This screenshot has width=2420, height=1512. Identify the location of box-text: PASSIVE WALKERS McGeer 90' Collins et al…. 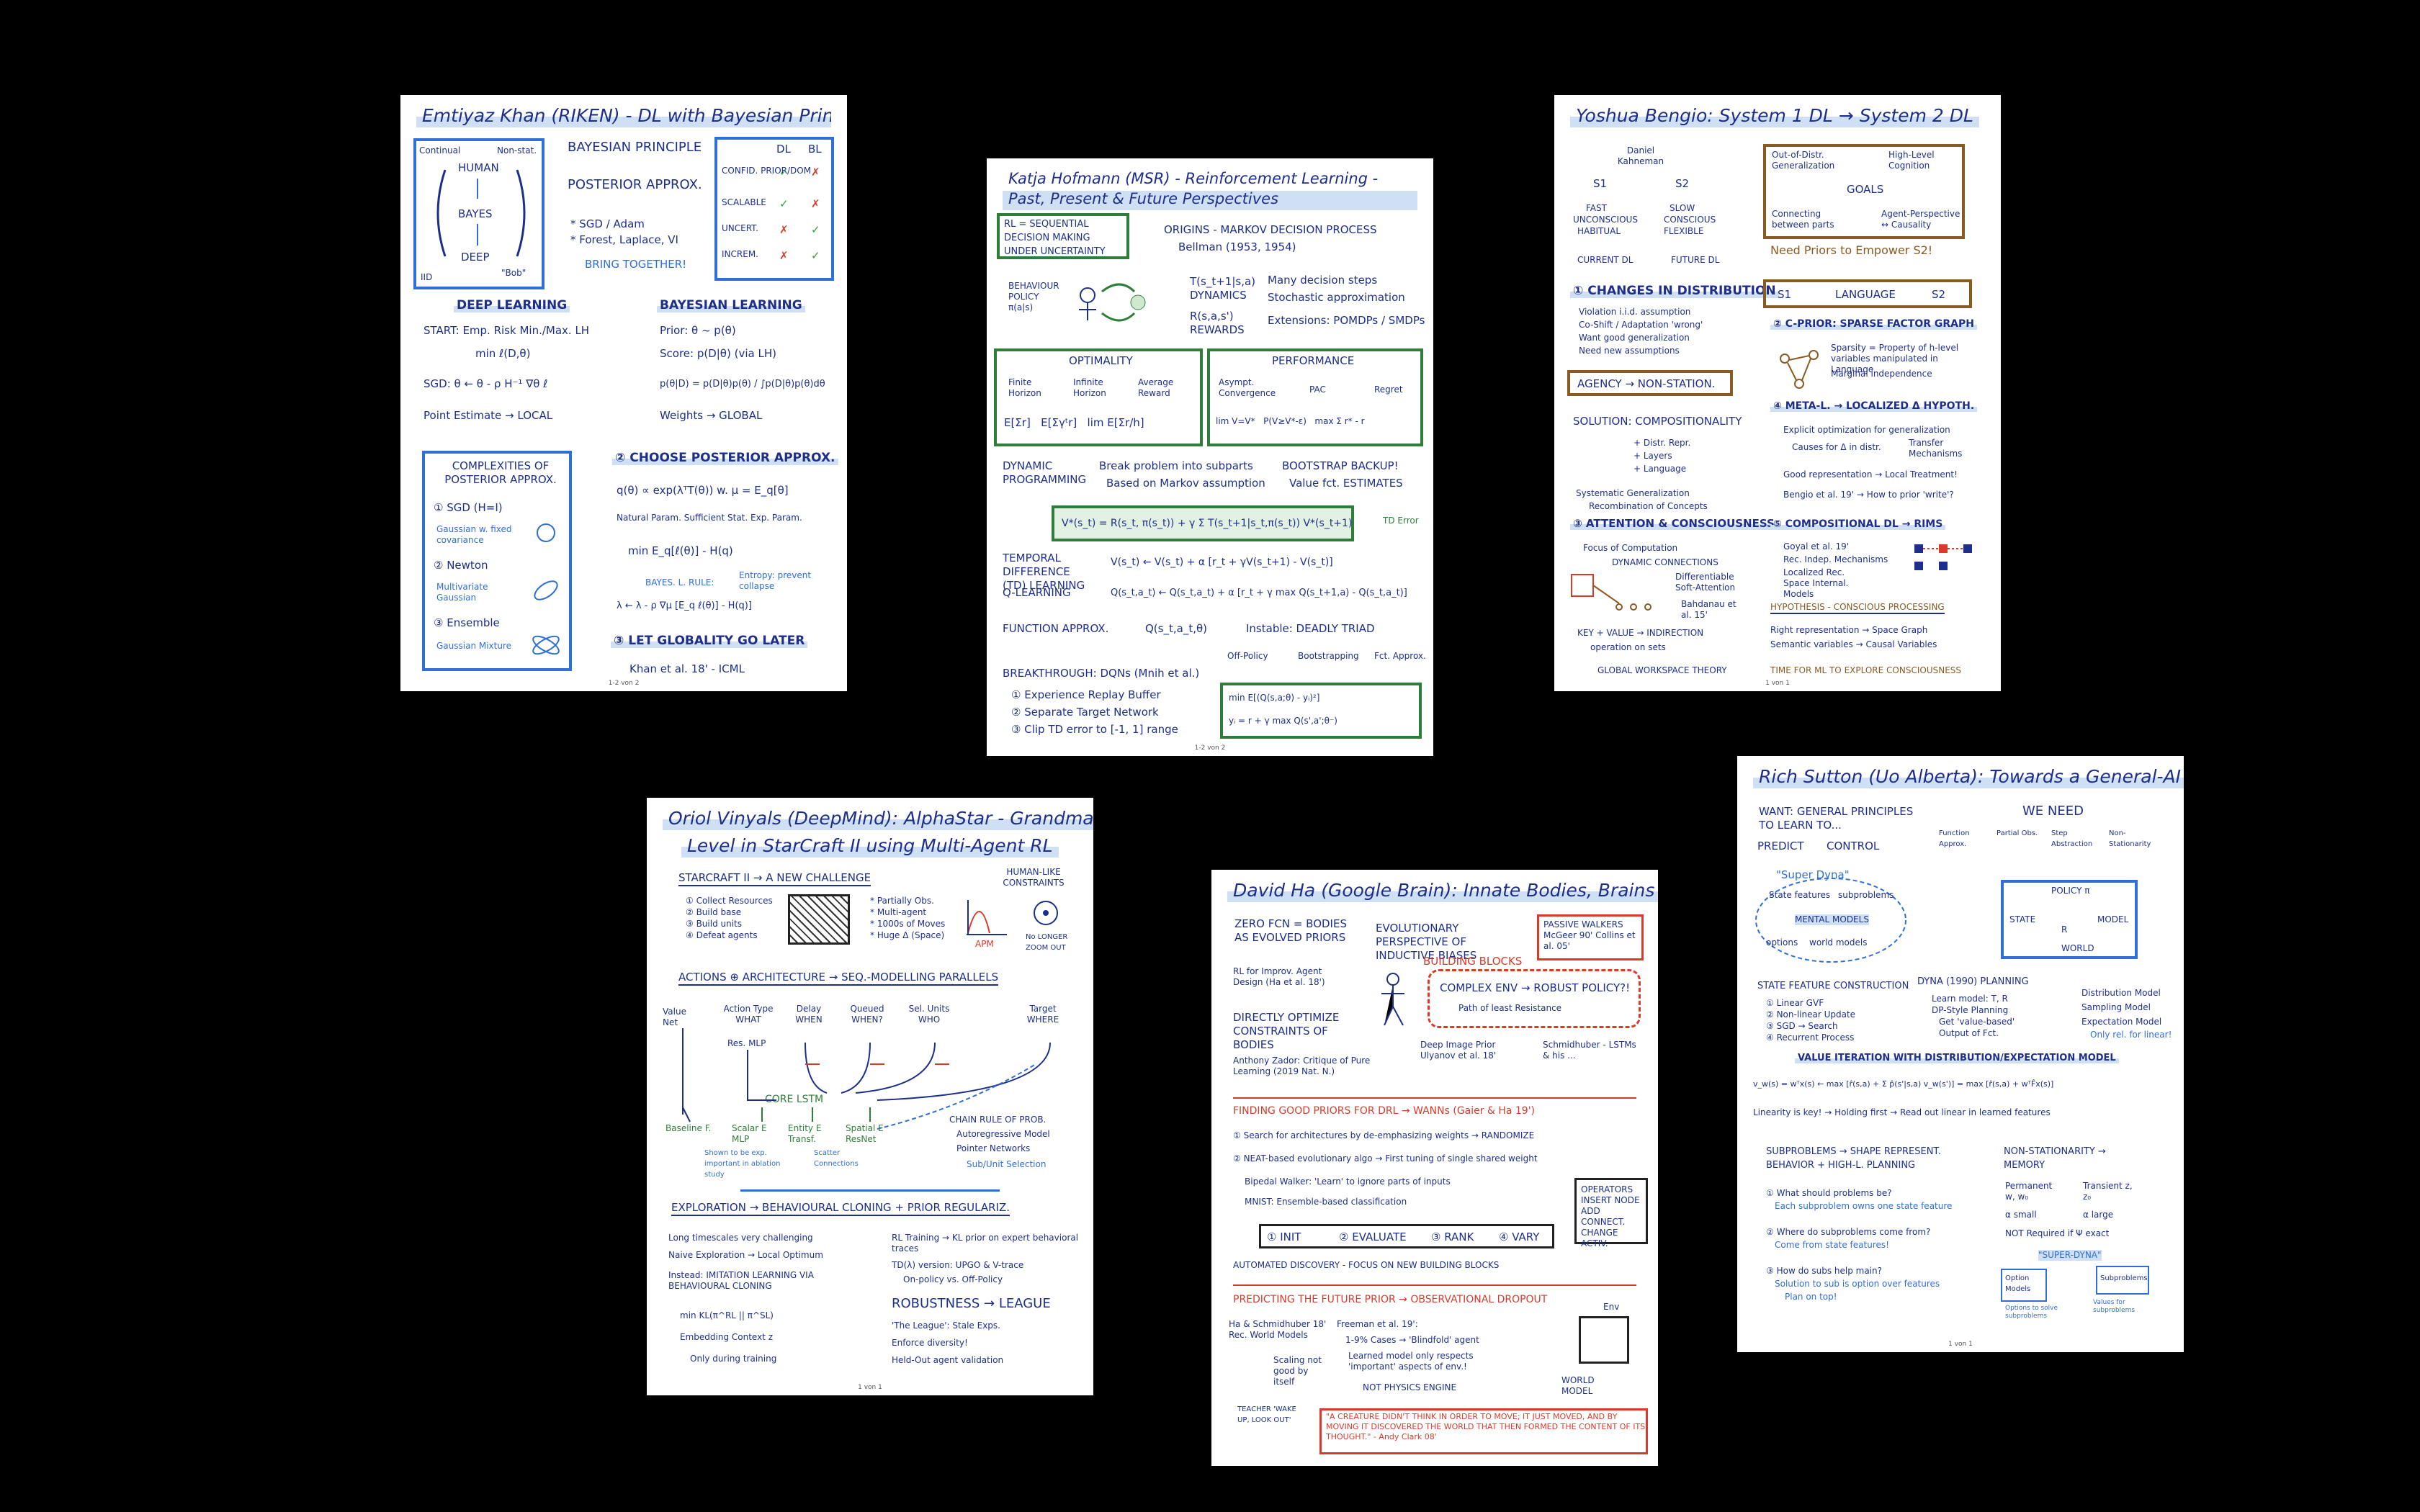
(1589, 935).